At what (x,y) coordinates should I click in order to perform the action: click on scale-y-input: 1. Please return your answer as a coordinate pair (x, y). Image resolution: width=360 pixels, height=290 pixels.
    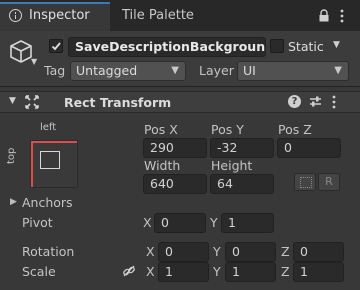
    Looking at the image, I should click on (250, 272).